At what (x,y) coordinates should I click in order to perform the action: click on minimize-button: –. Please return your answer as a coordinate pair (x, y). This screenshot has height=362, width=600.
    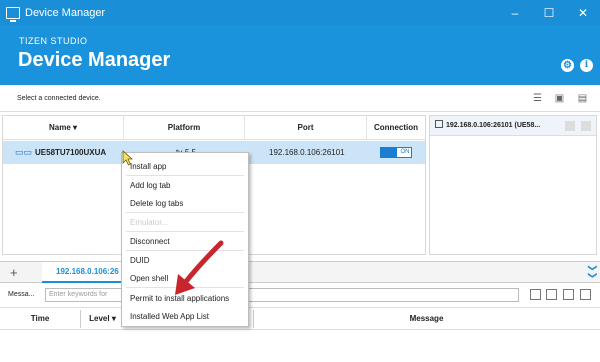
    Looking at the image, I should click on (515, 12).